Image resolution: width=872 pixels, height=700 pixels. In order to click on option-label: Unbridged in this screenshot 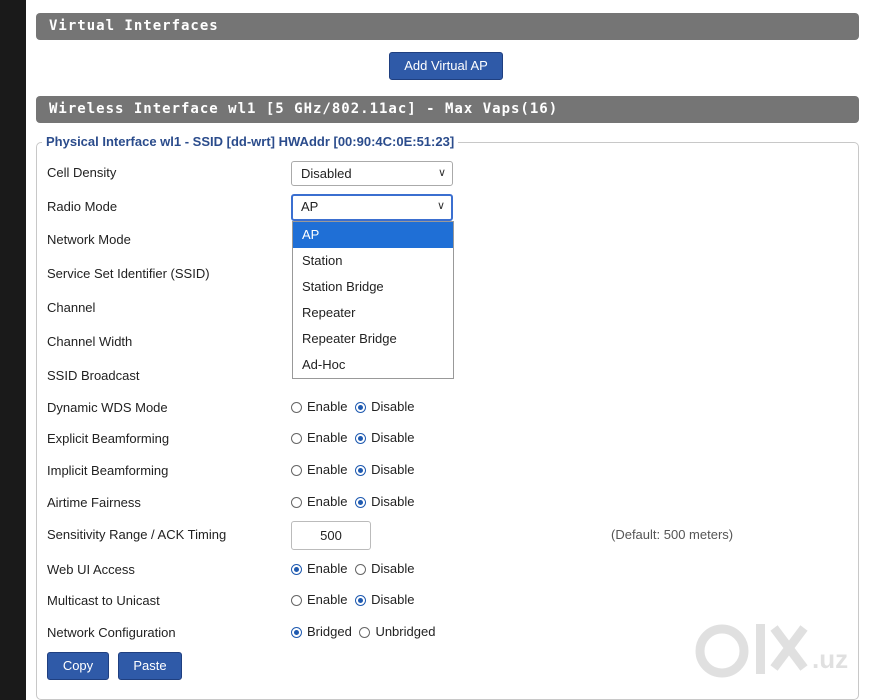, I will do `click(405, 631)`.